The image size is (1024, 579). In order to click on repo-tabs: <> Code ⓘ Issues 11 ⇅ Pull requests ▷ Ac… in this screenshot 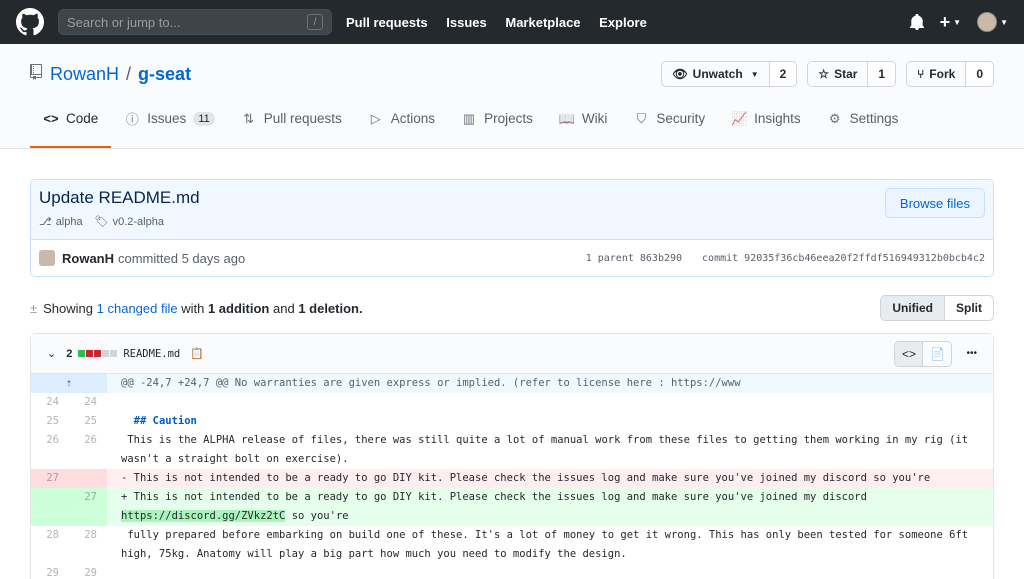, I will do `click(512, 126)`.